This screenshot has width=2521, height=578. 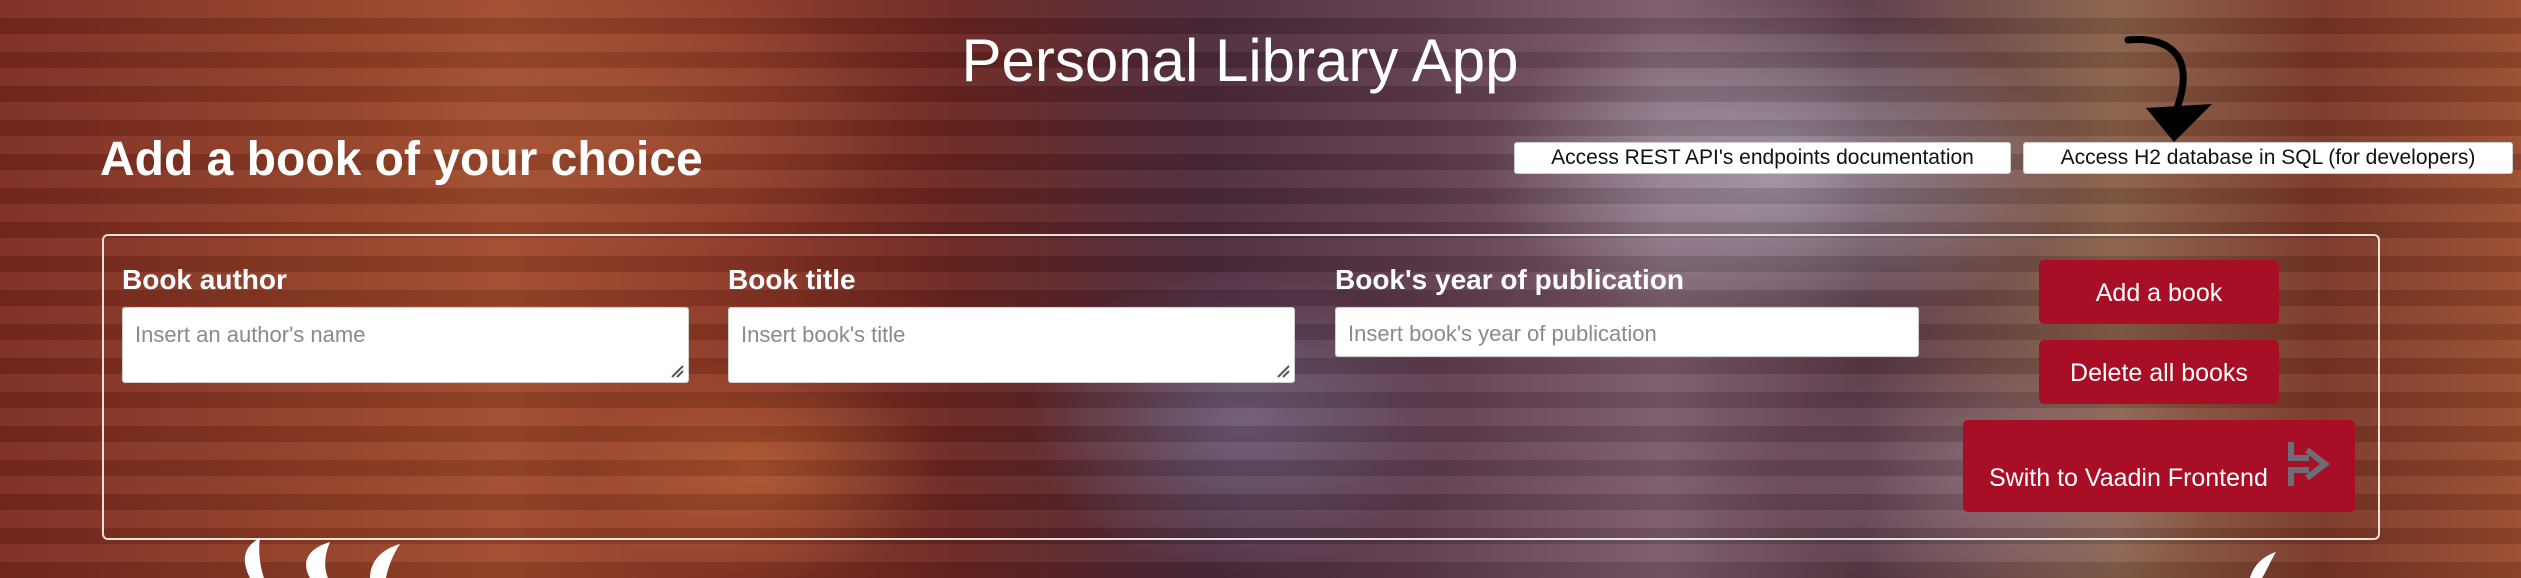 What do you see at coordinates (2309, 464) in the screenshot?
I see `vaadin-logo-icon` at bounding box center [2309, 464].